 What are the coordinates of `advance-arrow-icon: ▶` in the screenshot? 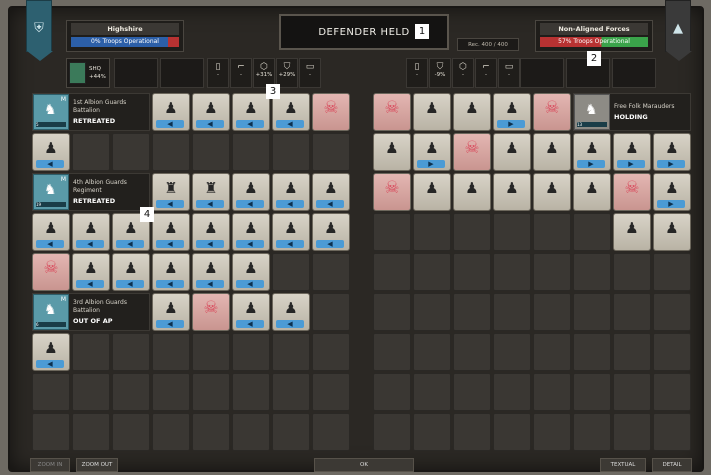 It's located at (511, 124).